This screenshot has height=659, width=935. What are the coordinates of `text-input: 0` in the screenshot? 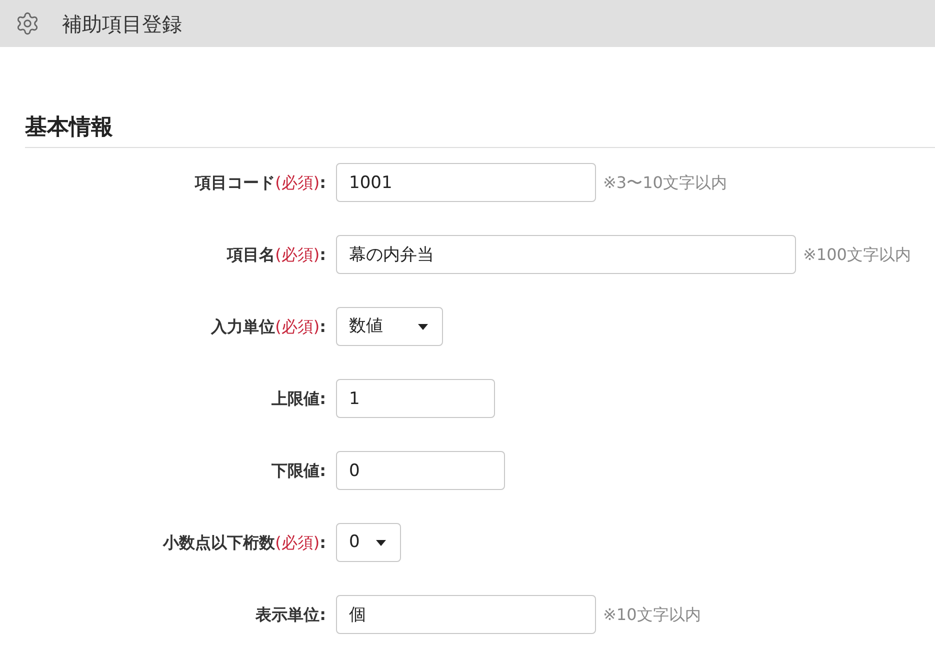 It's located at (420, 470).